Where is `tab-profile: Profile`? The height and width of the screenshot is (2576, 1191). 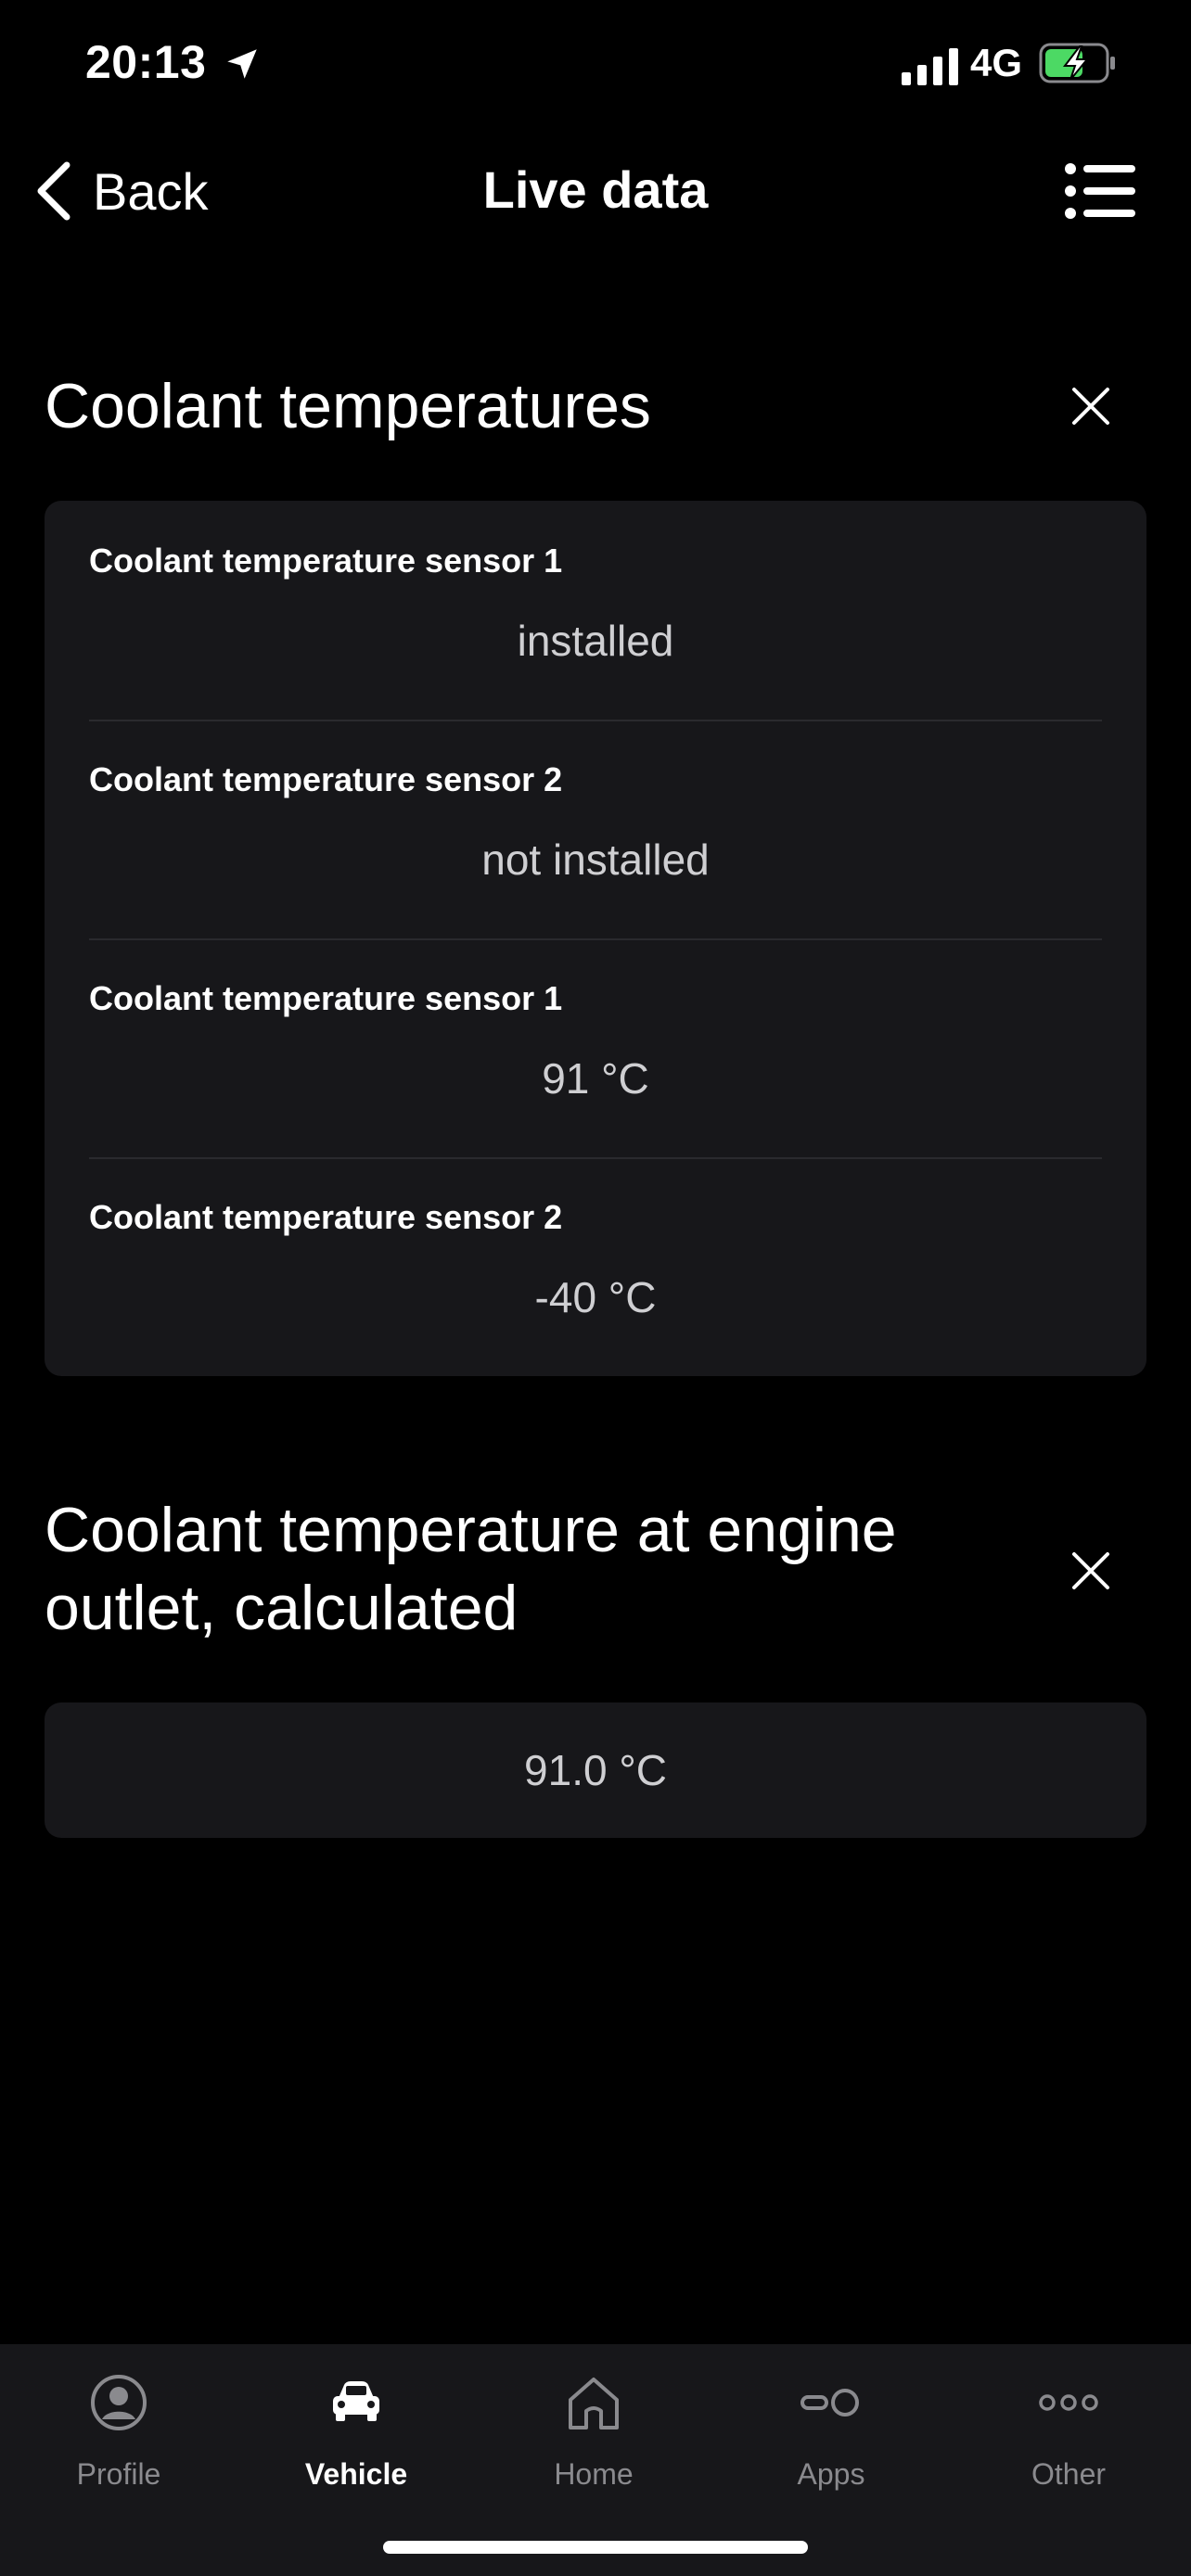 tab-profile: Profile is located at coordinates (118, 2427).